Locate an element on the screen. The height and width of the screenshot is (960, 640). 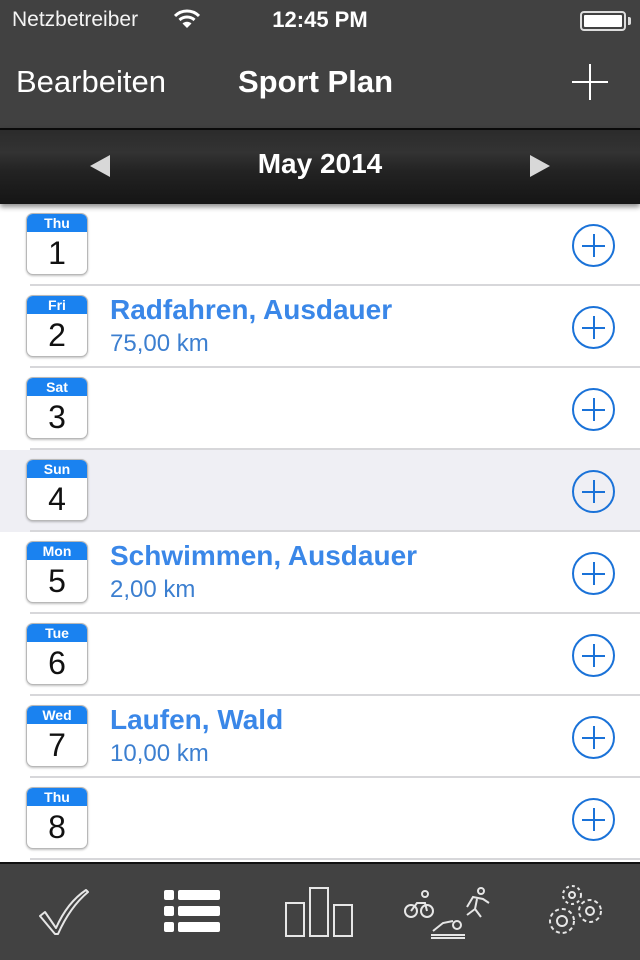
weekday-label: Wed is located at coordinates (57, 715).